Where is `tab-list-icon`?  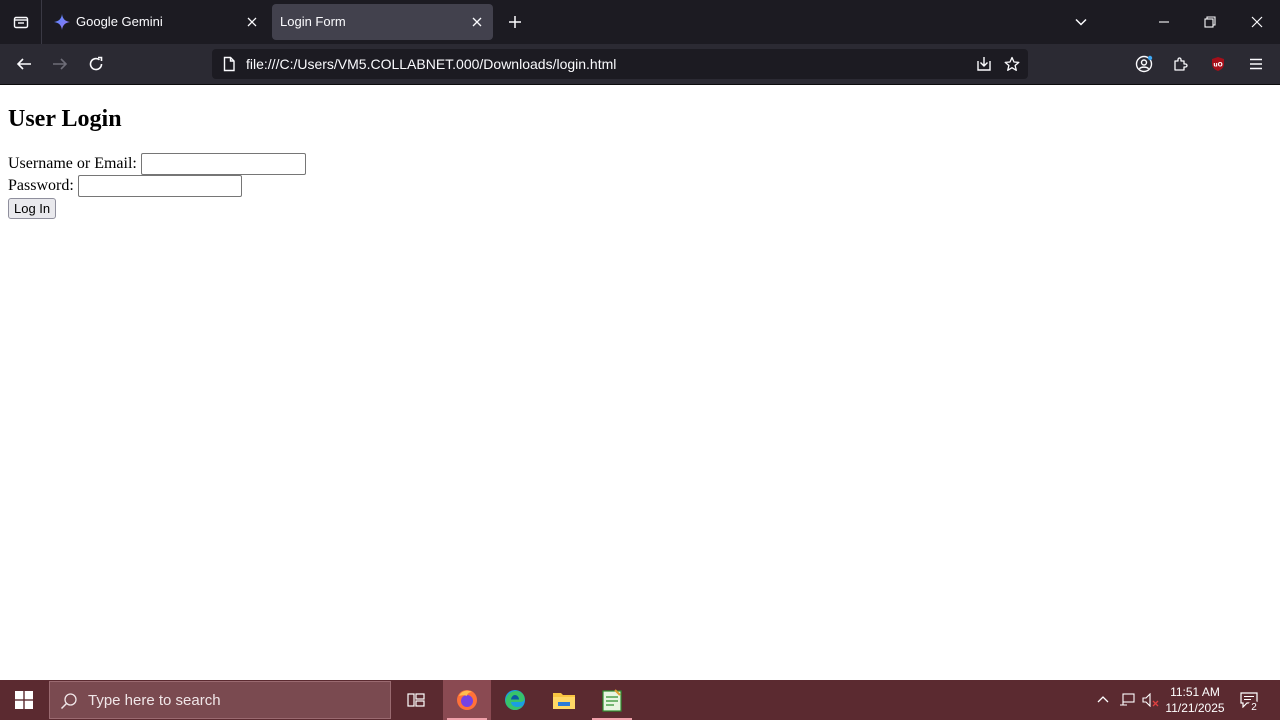
tab-list-icon is located at coordinates (20, 22).